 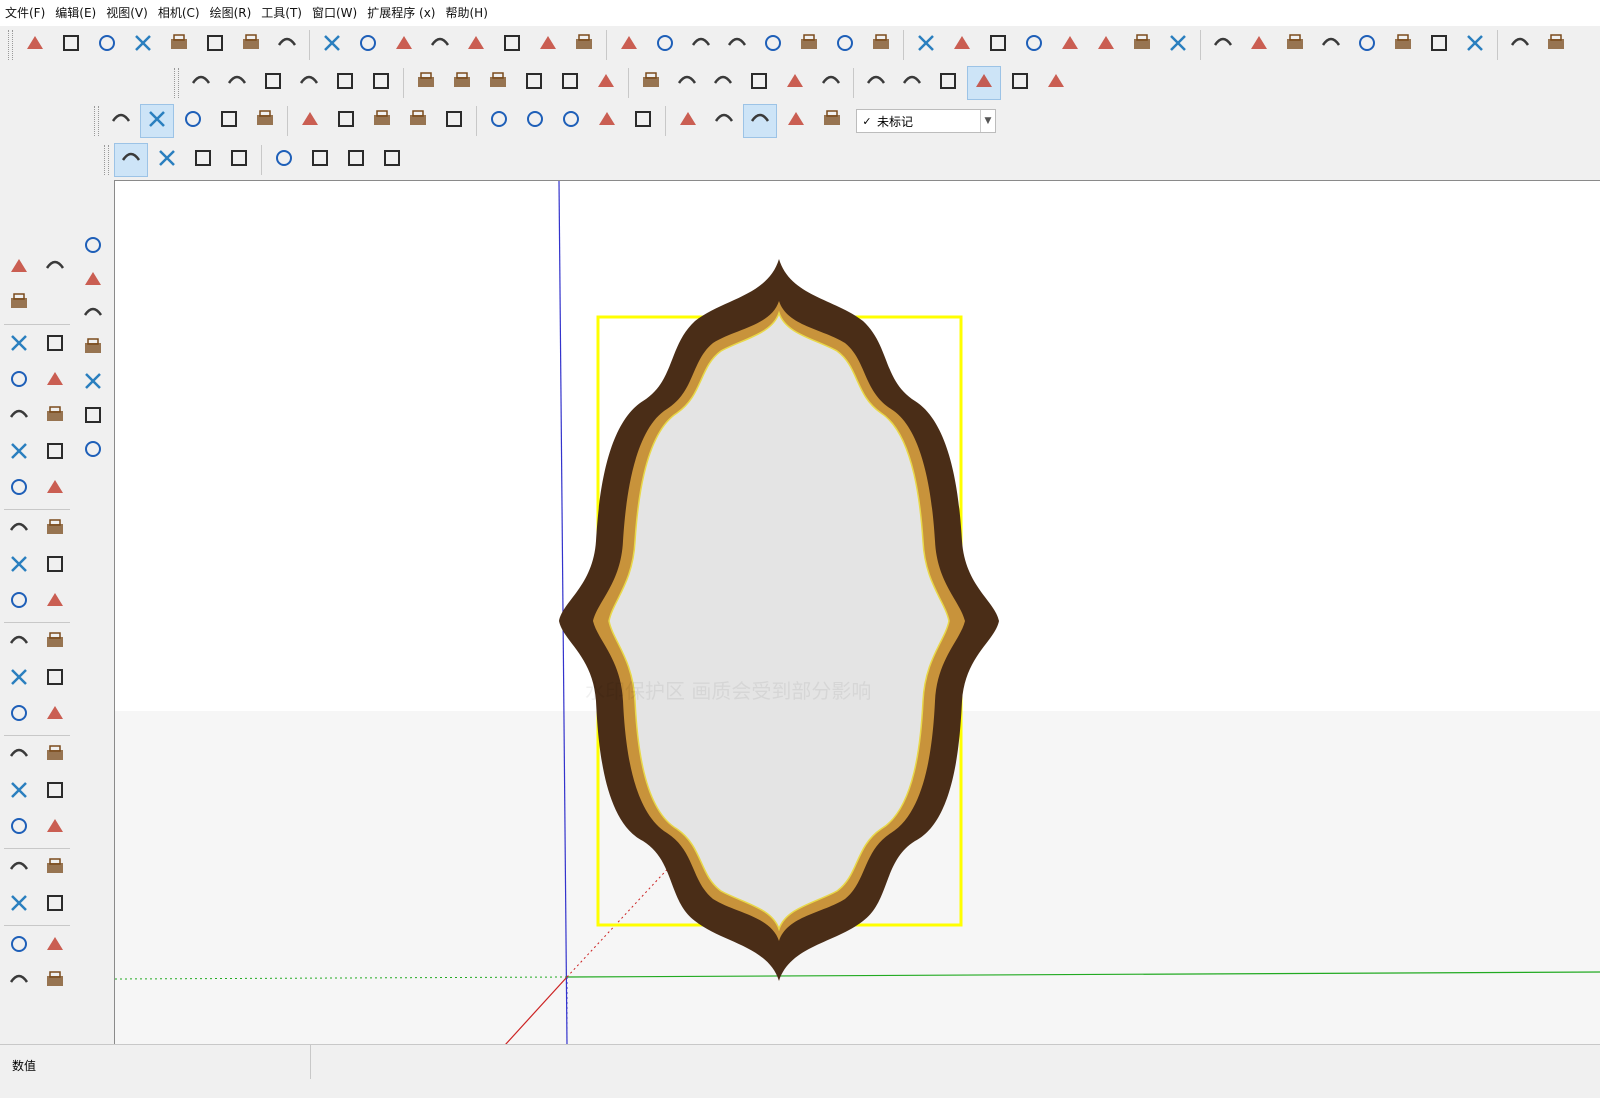 What do you see at coordinates (570, 83) in the screenshot?
I see `scale-box-button` at bounding box center [570, 83].